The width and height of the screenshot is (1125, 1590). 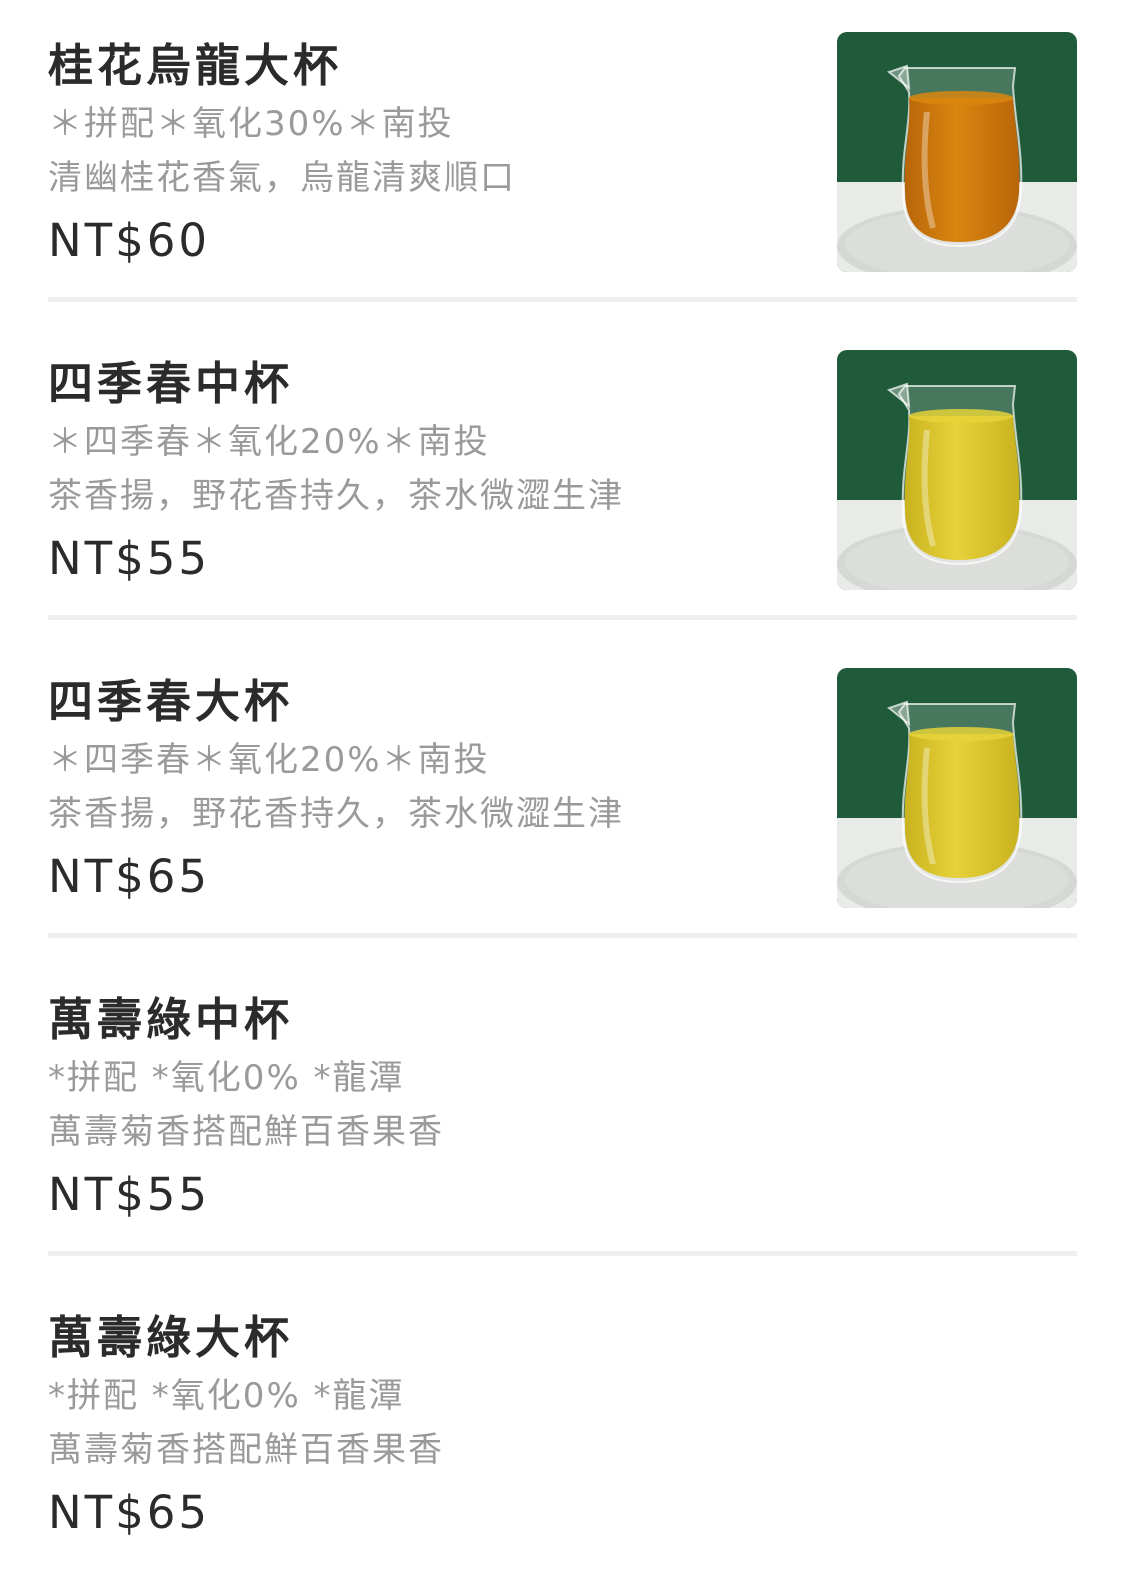 What do you see at coordinates (428, 1108) in the screenshot?
I see `menu-item-text: 萬壽綠中杯 *拼配 *氧化0% *龍潭 萬壽菊香搭配鮮百香果香 NT$55` at bounding box center [428, 1108].